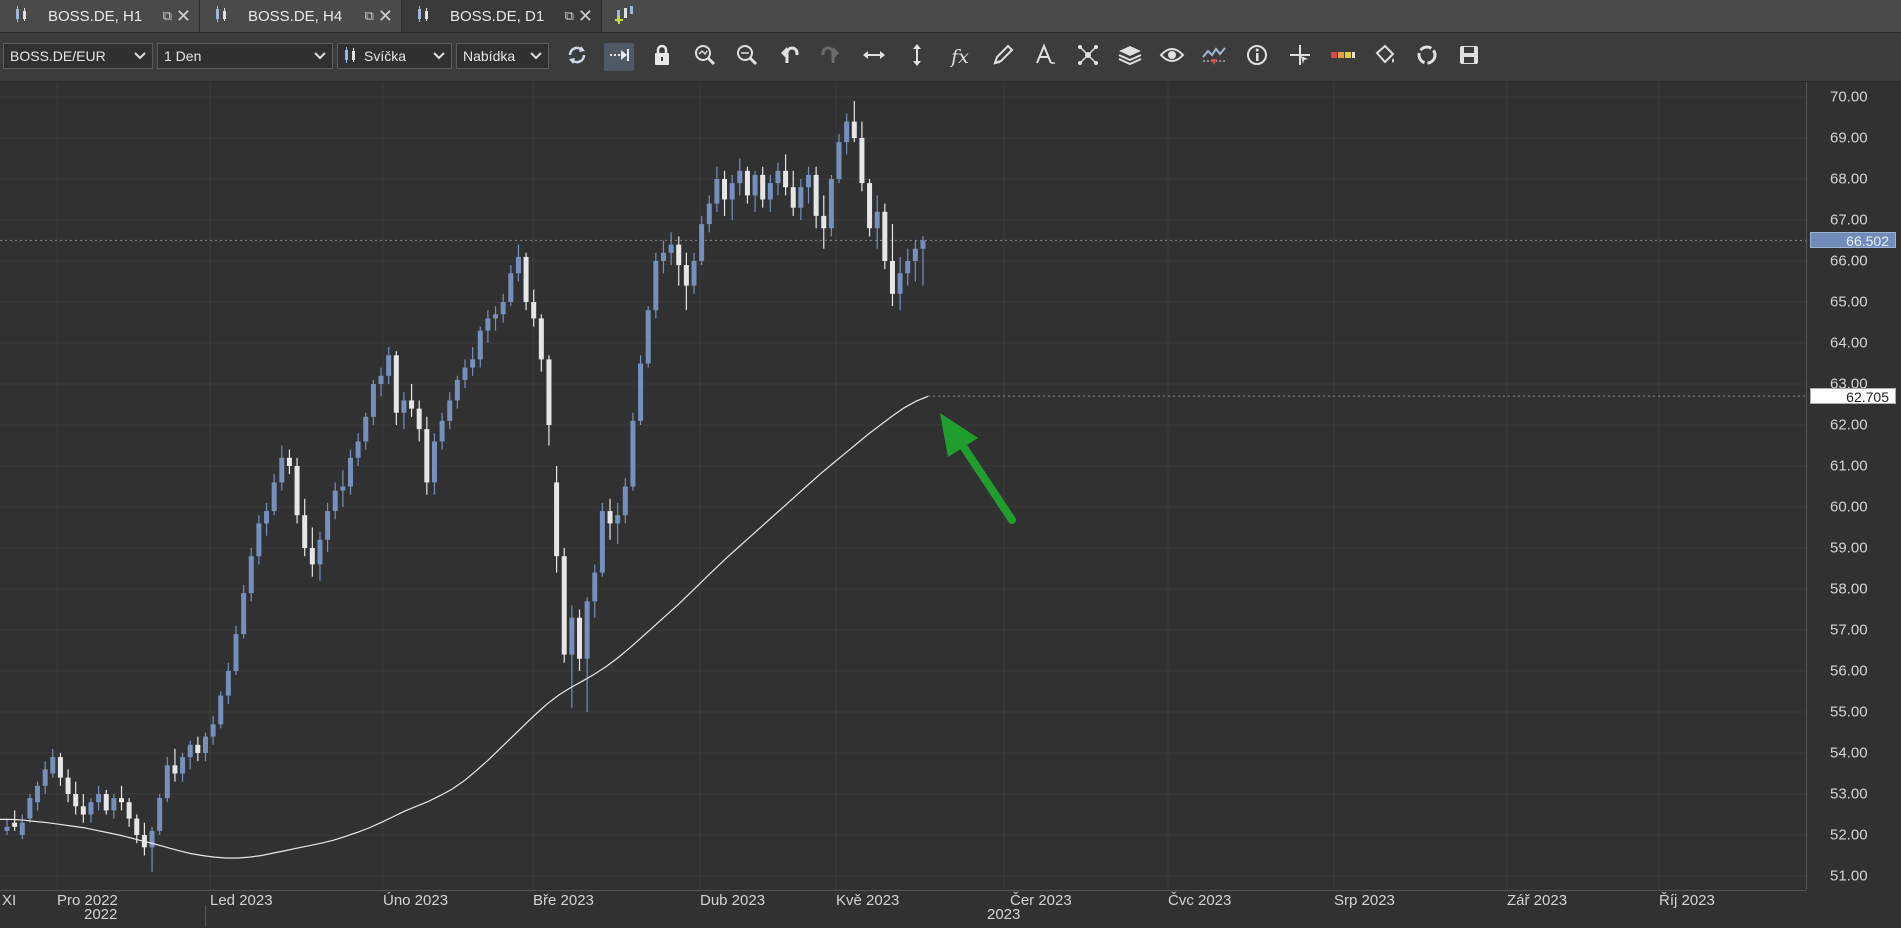 Image resolution: width=1901 pixels, height=928 pixels. What do you see at coordinates (245, 56) in the screenshot?
I see `timeframe-select: 1 Den` at bounding box center [245, 56].